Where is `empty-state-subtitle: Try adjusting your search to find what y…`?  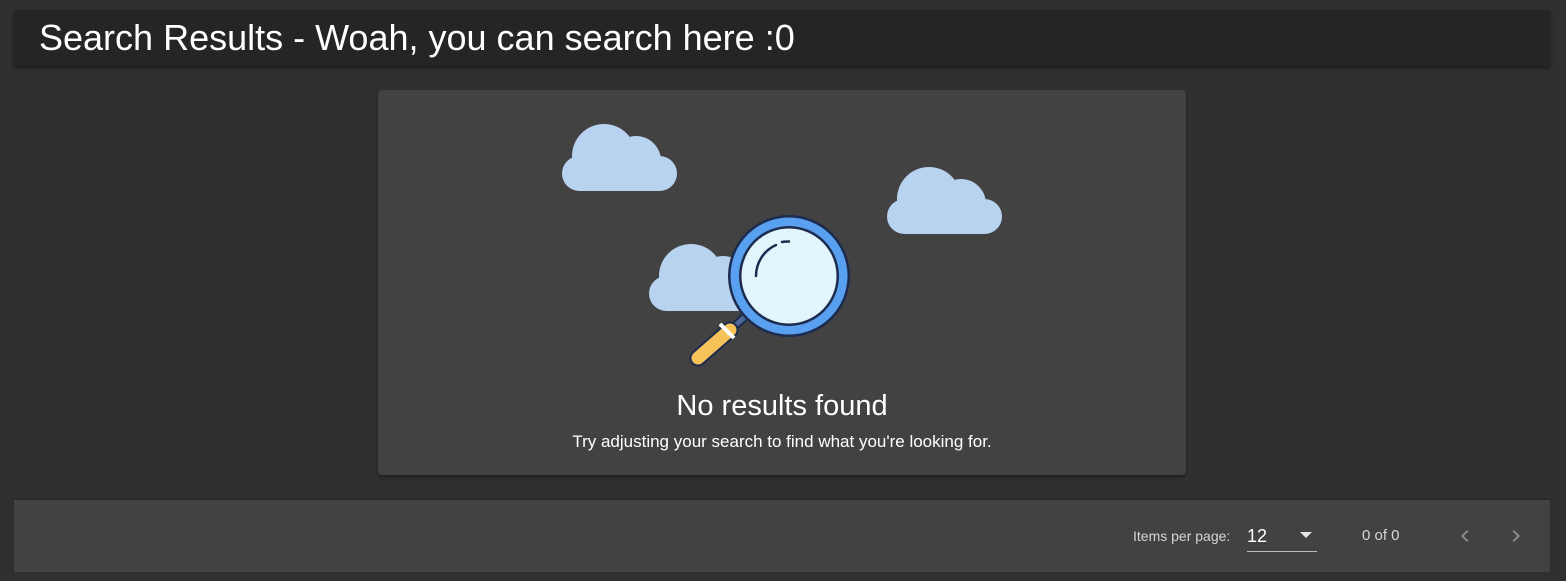
empty-state-subtitle: Try adjusting your search to find what y… is located at coordinates (782, 441).